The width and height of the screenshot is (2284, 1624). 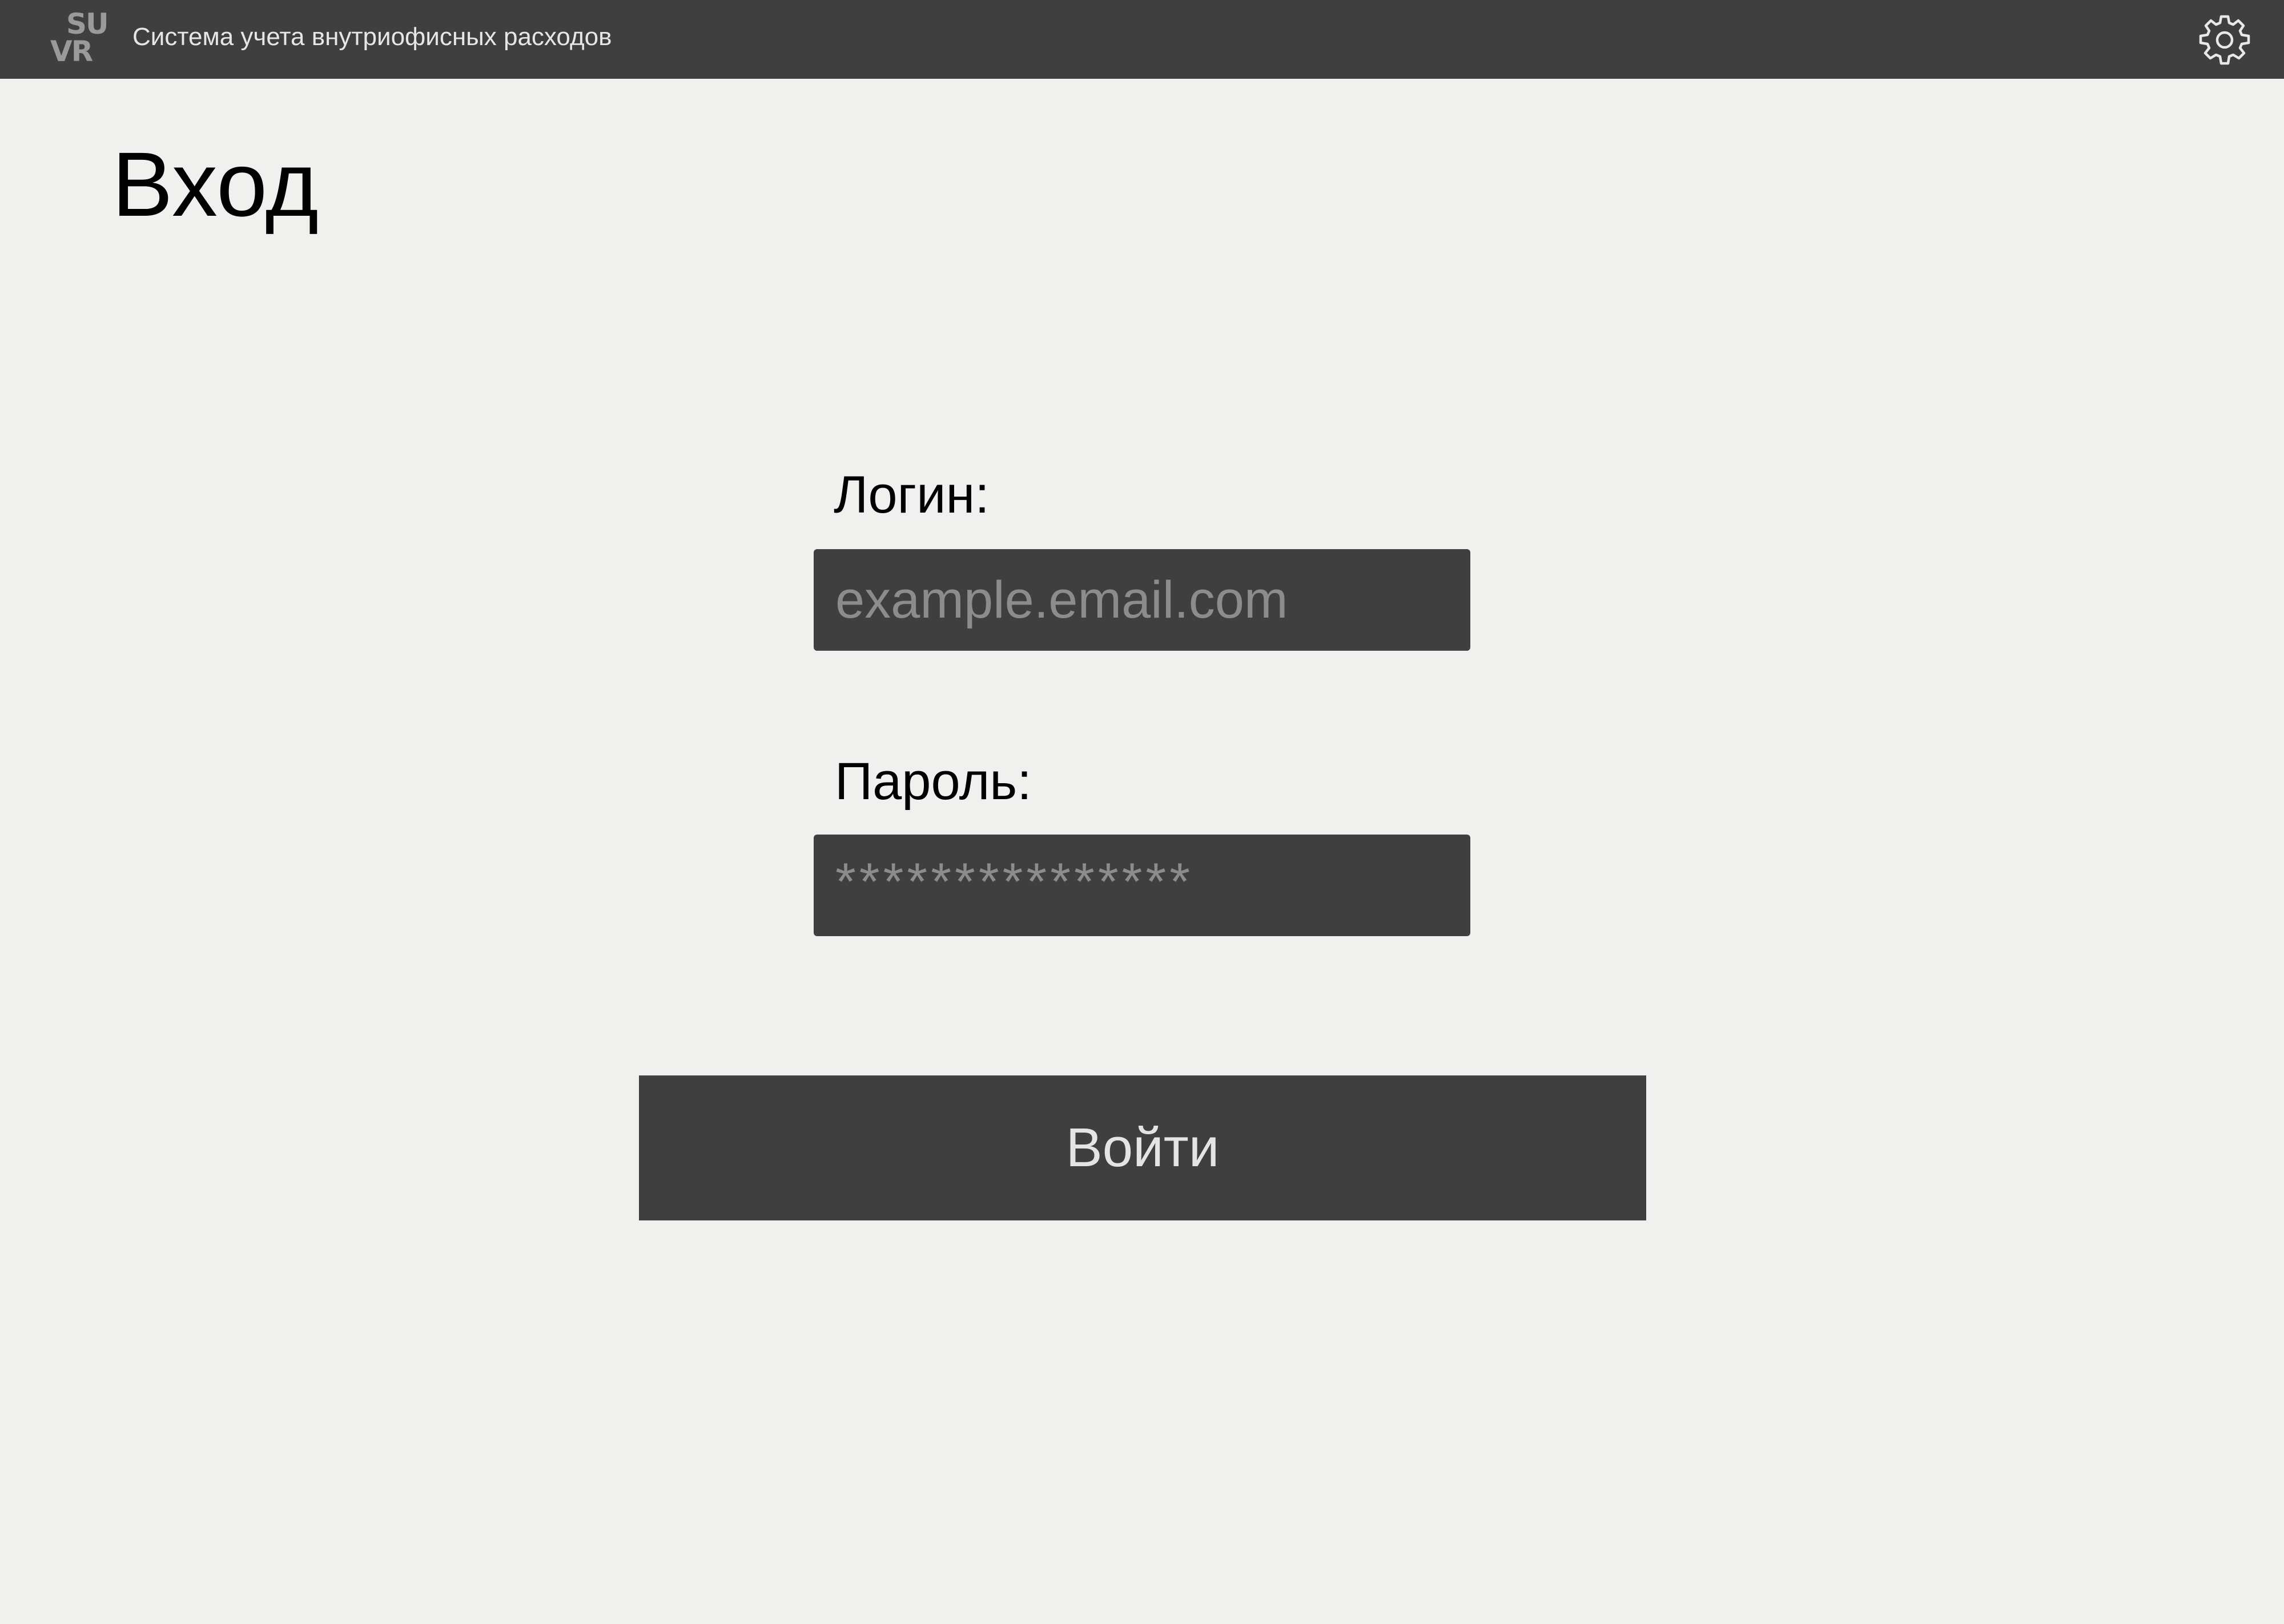 I want to click on login-button: Войти, so click(x=1142, y=1148).